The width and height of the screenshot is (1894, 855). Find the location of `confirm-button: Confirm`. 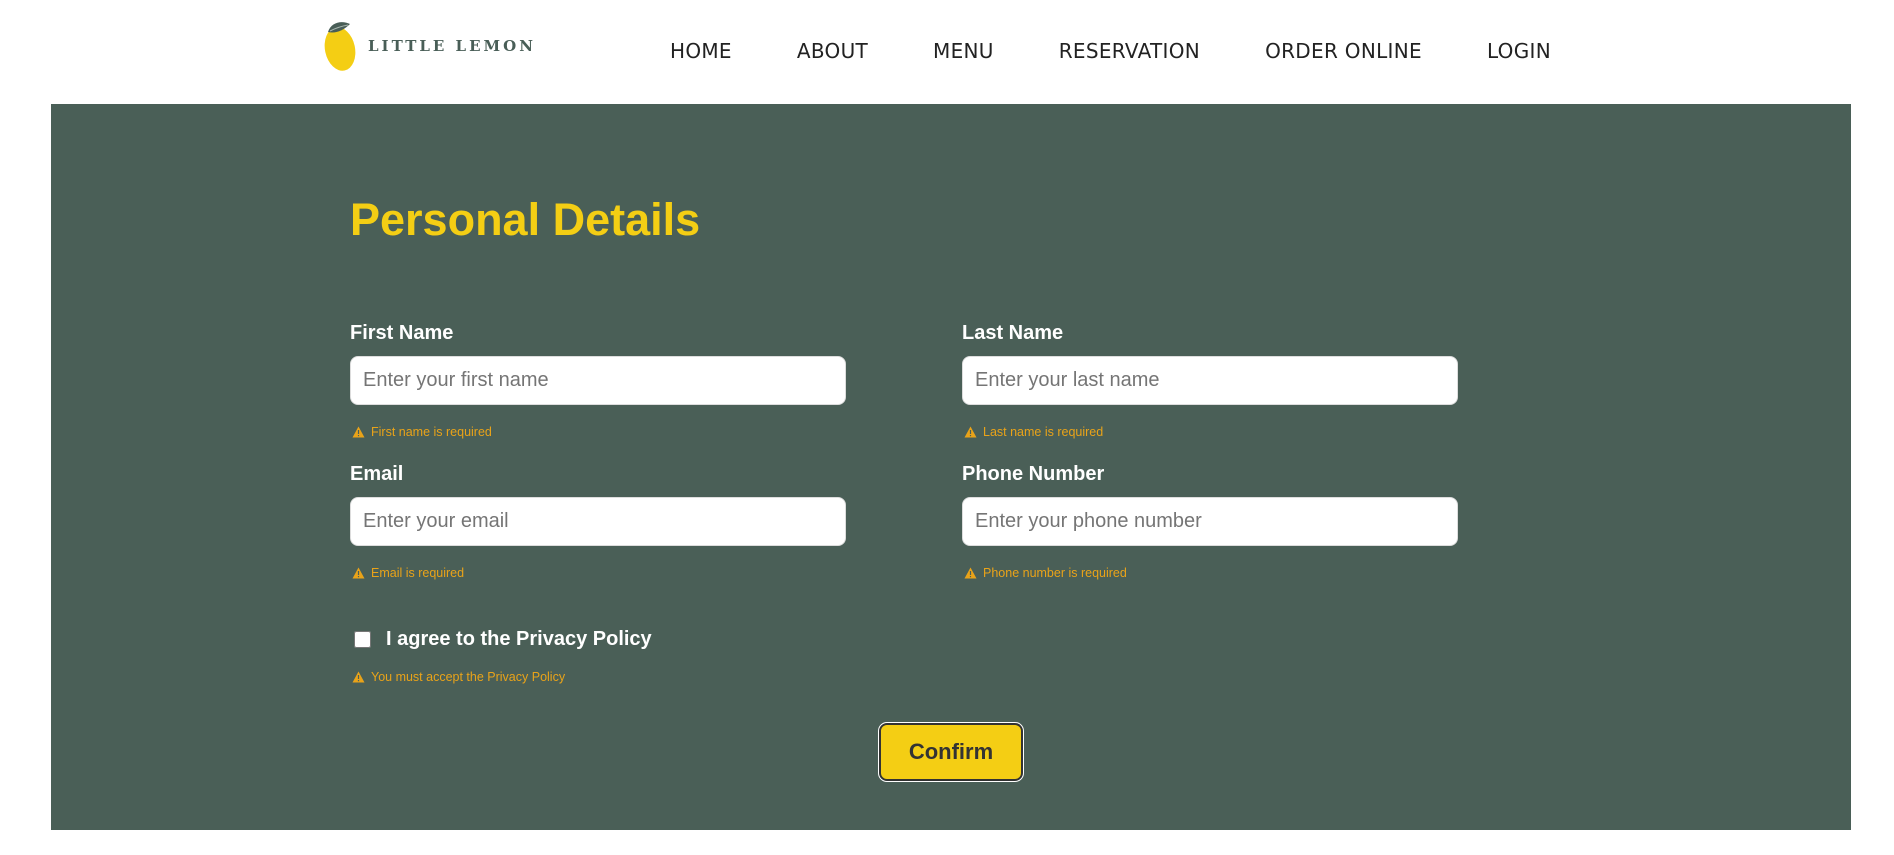

confirm-button: Confirm is located at coordinates (951, 752).